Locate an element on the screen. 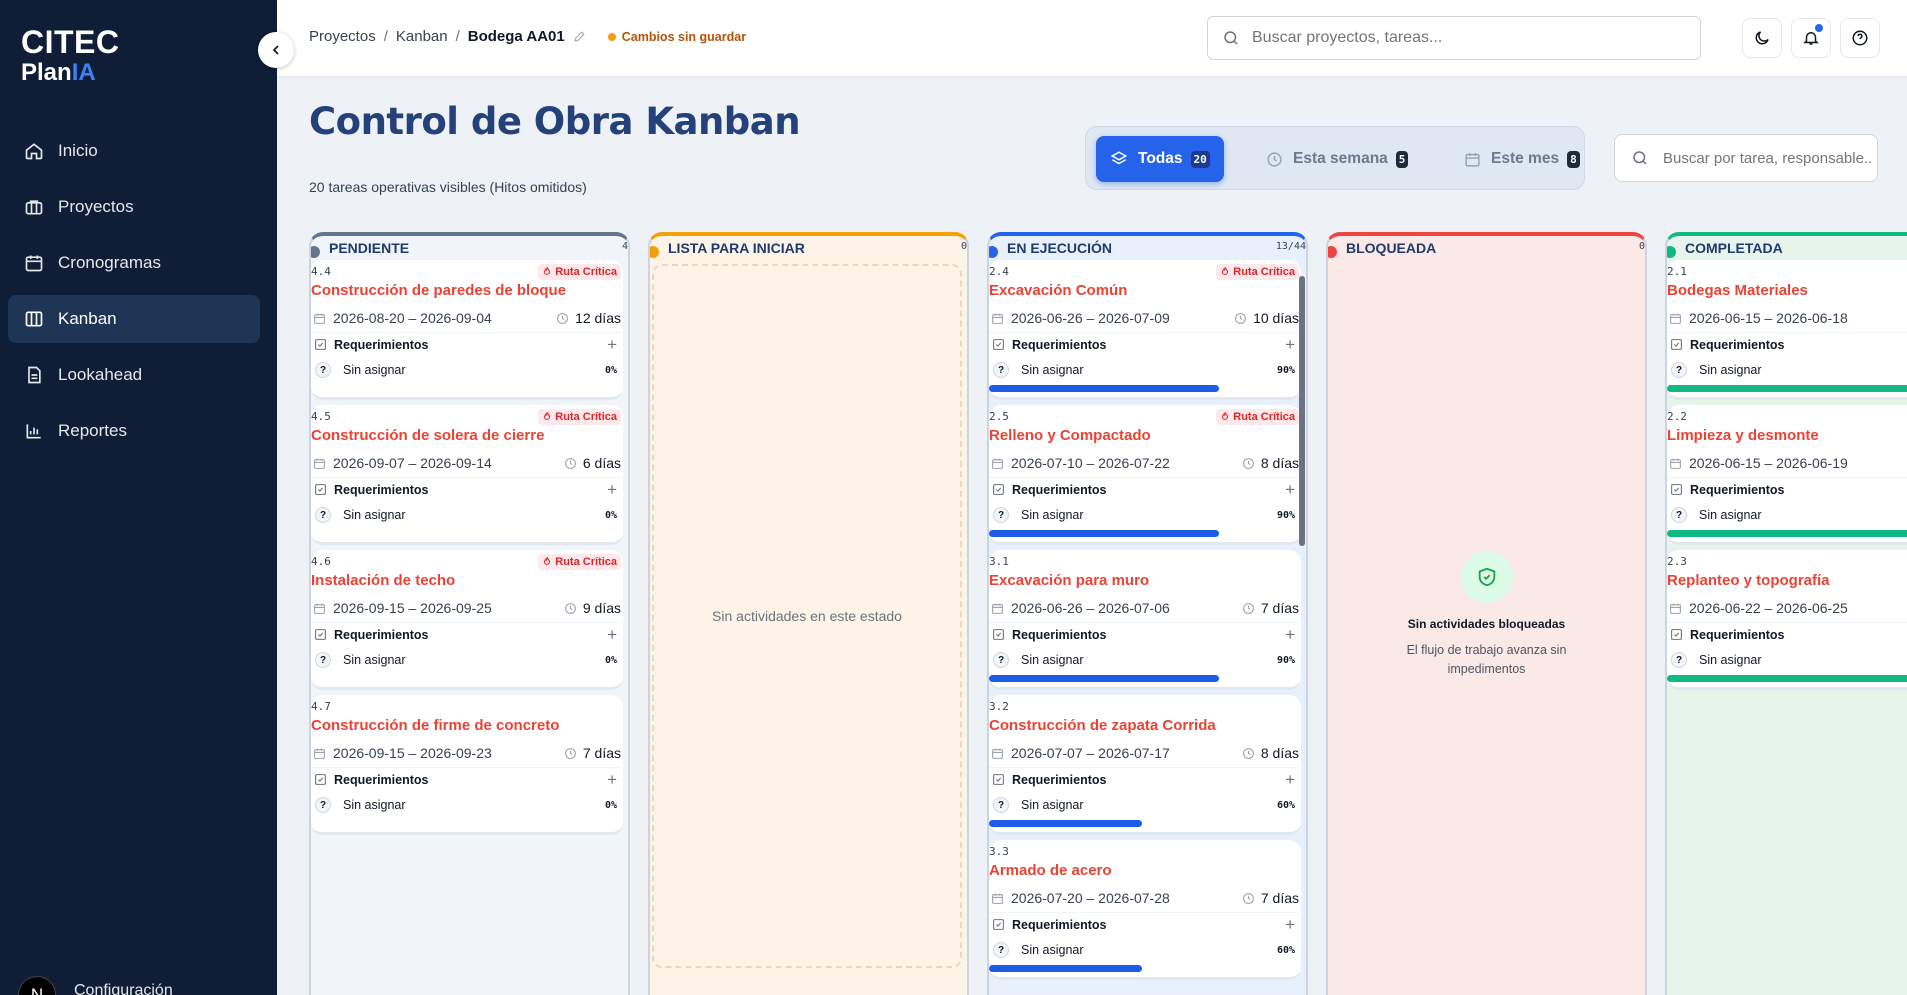 This screenshot has width=1907, height=995. sidebar-item-lookahead: Lookahead is located at coordinates (134, 375).